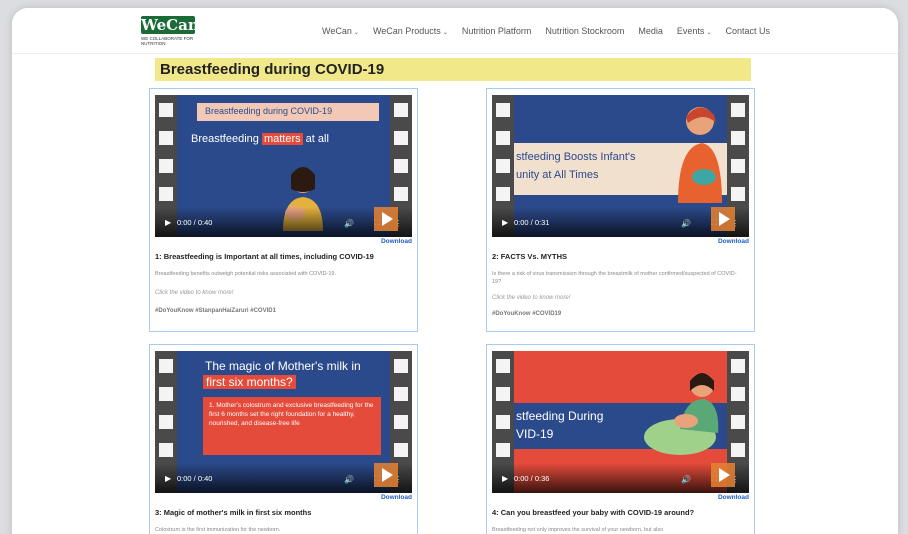 Image resolution: width=908 pixels, height=534 pixels. Describe the element at coordinates (497, 31) in the screenshot. I see `nav-item-nutrition-platform: Nutrition Platform` at that location.